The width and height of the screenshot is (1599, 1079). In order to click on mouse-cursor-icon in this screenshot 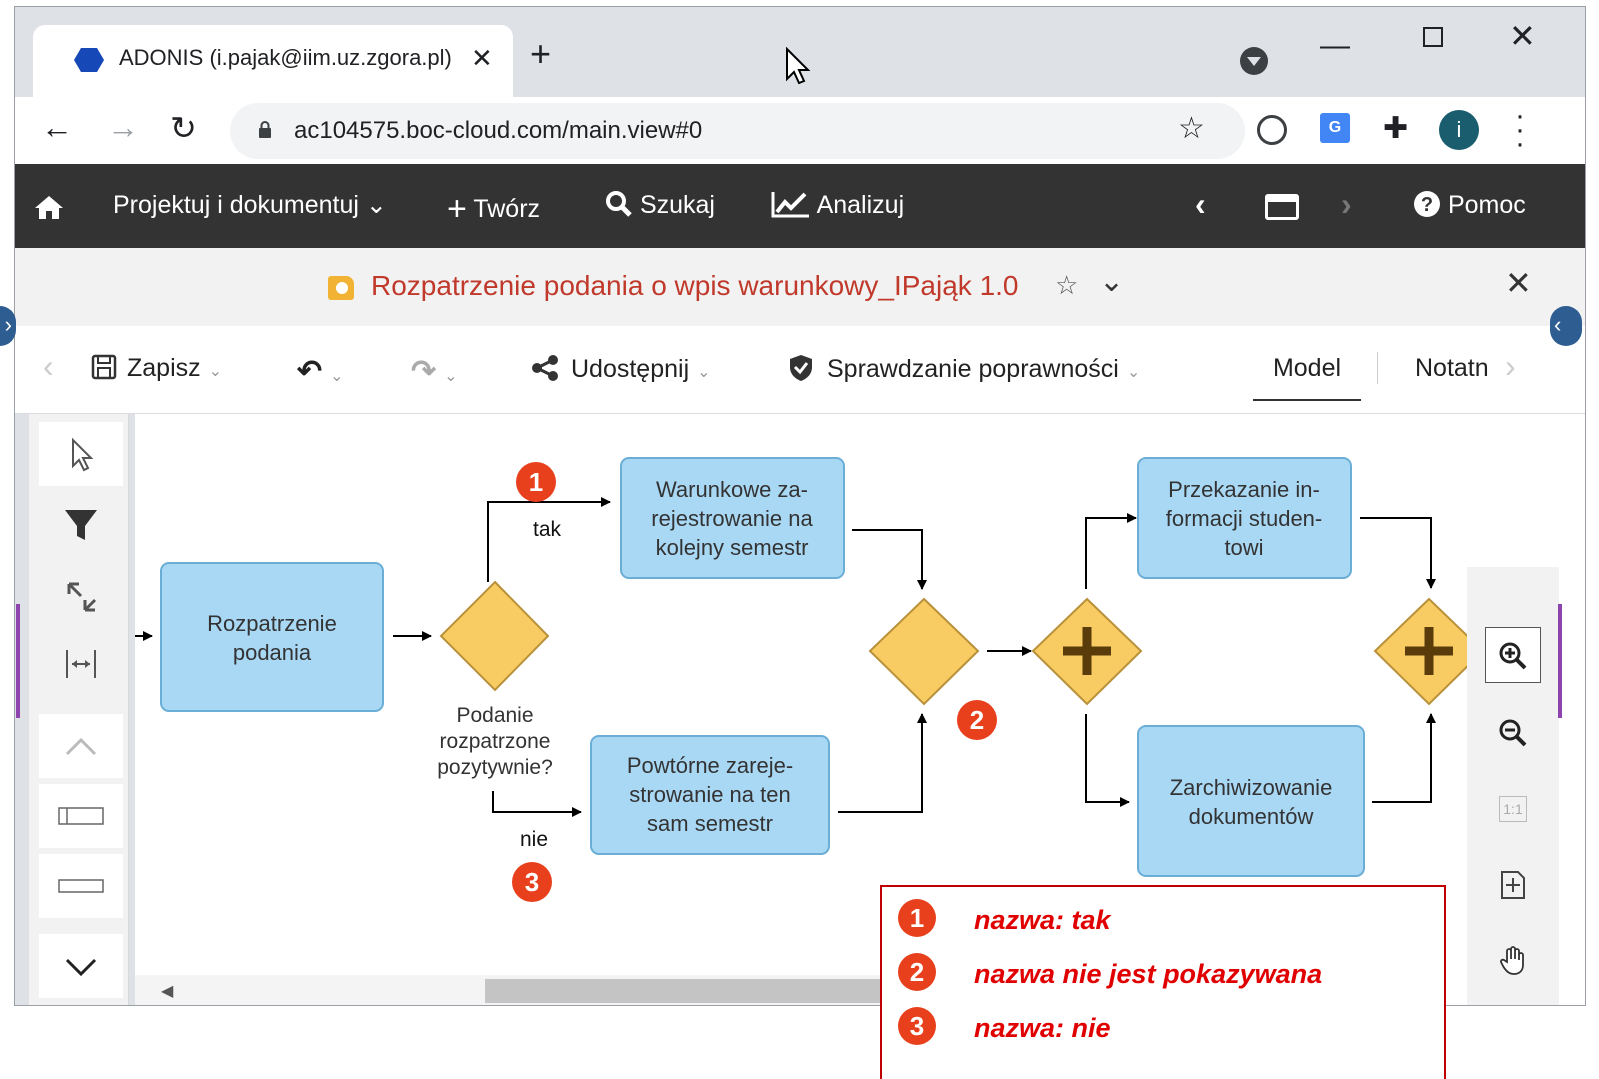, I will do `click(798, 66)`.